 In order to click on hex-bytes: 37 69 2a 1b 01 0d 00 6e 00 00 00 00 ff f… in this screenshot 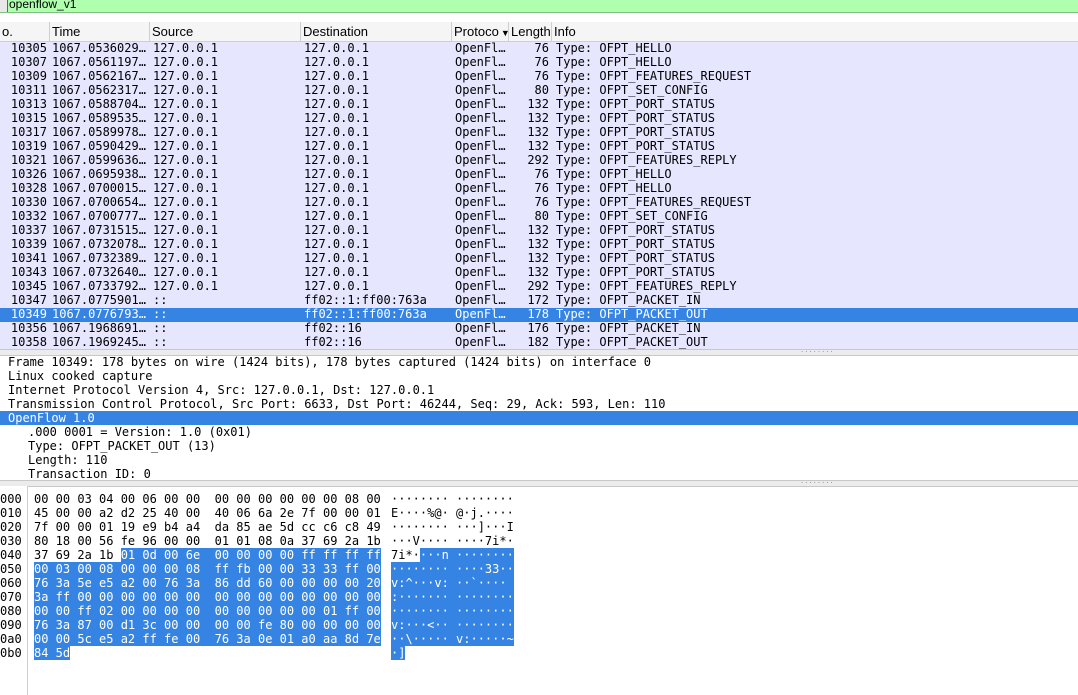, I will do `click(207, 555)`.